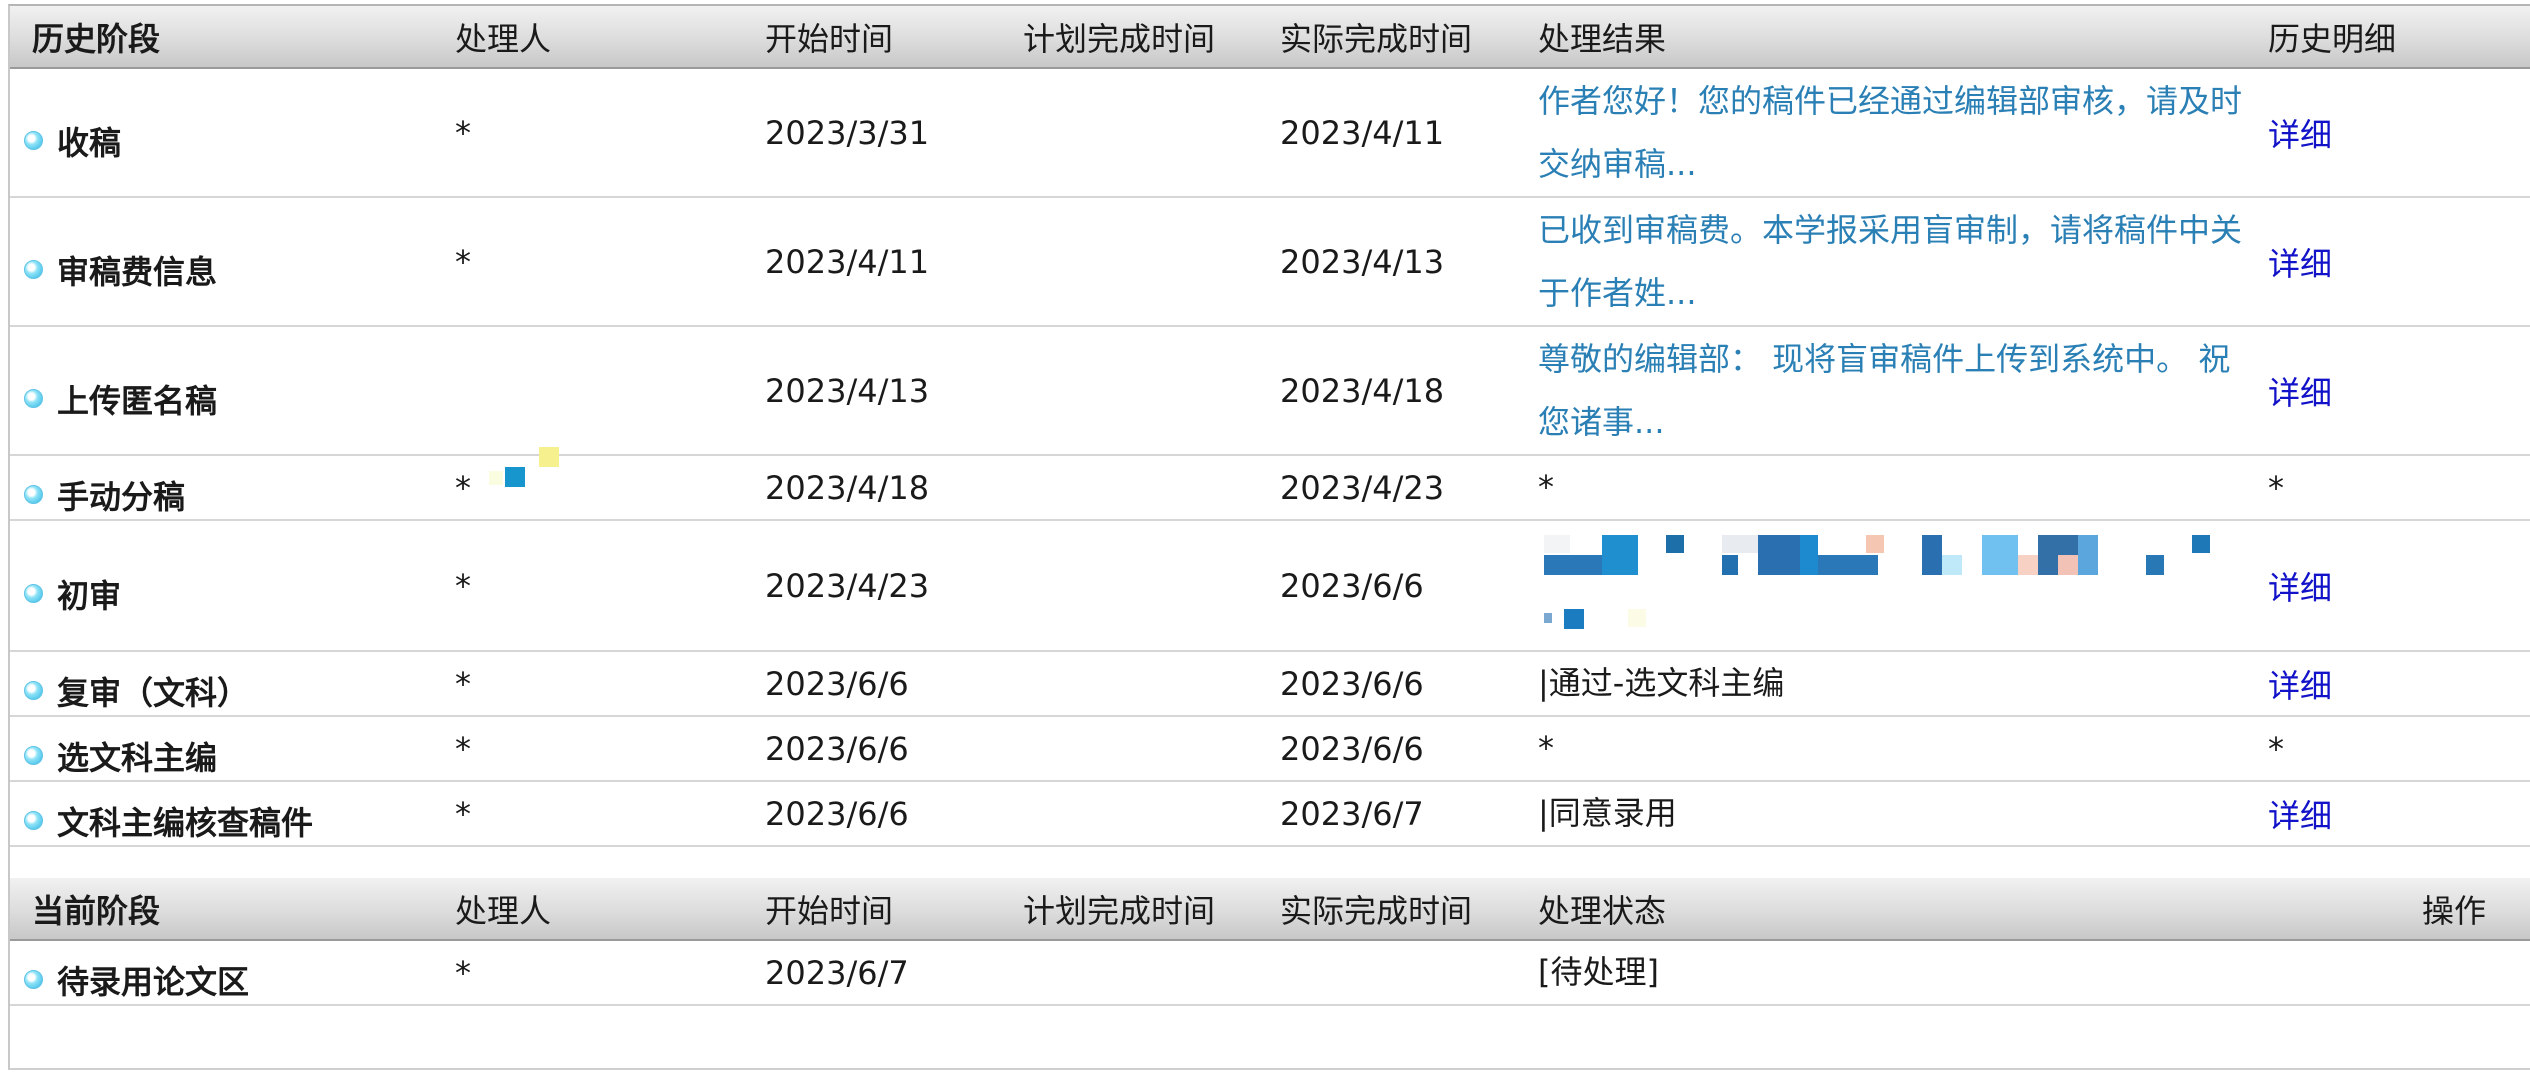 This screenshot has width=2530, height=1076. I want to click on start-time-cell: 2023/4/13, so click(894, 391).